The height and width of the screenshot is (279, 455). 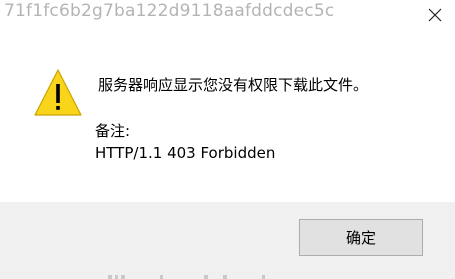 I want to click on note-value: HTTP/1.1 403 Forbidden, so click(x=185, y=153).